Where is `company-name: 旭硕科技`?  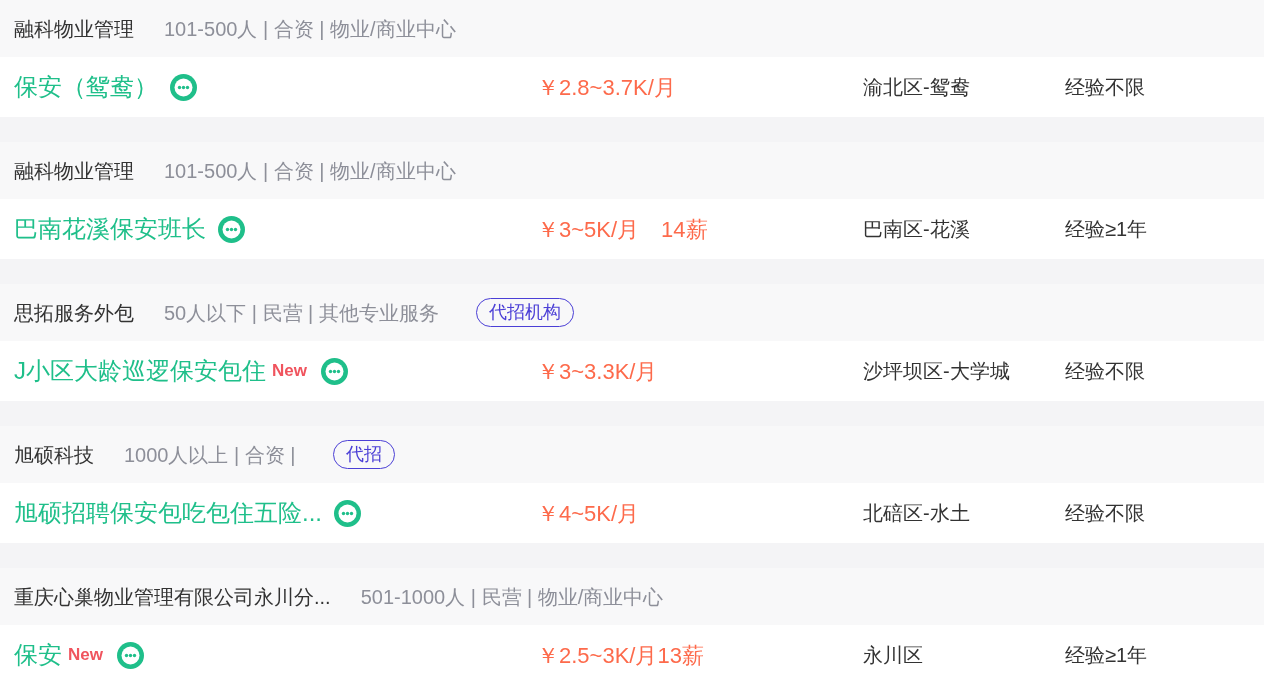
company-name: 旭硕科技 is located at coordinates (54, 454).